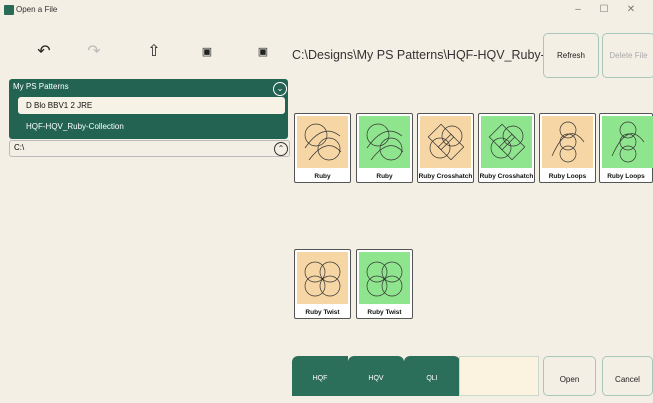  What do you see at coordinates (627, 55) in the screenshot?
I see `delete-file-button: Delete File` at bounding box center [627, 55].